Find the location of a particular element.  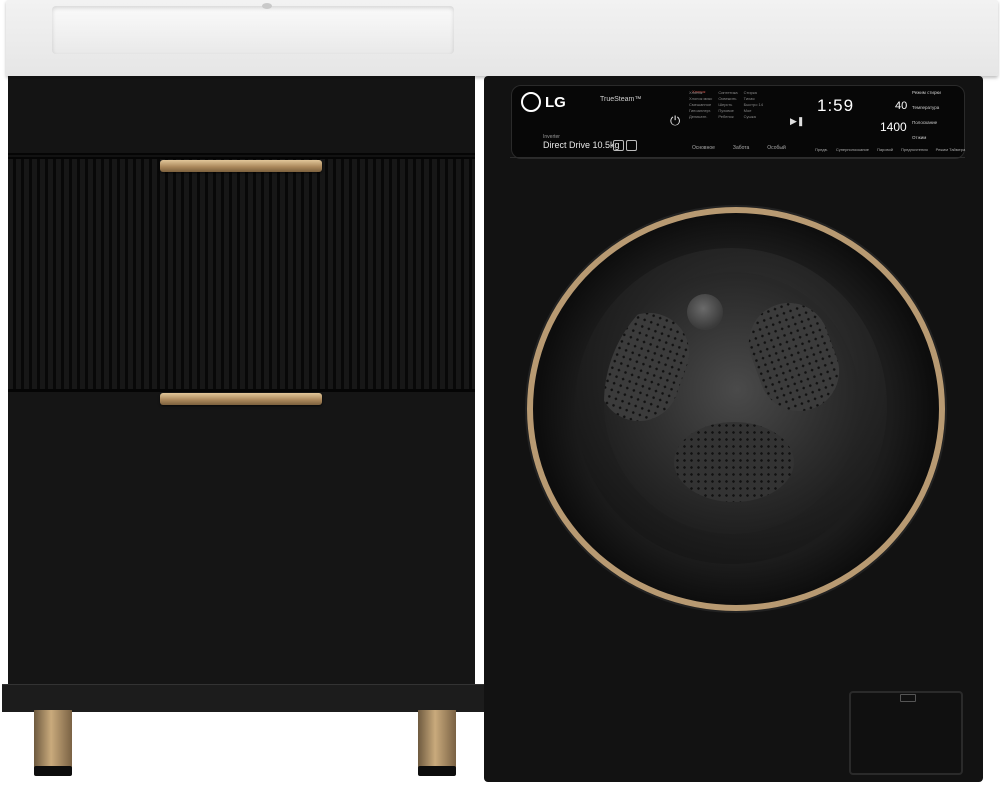

program-item: Хлопок микс is located at coordinates (700, 98).